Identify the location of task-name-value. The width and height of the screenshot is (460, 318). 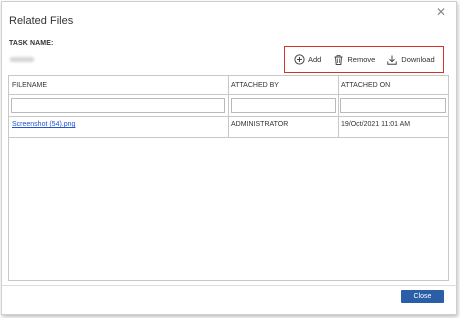
(22, 59).